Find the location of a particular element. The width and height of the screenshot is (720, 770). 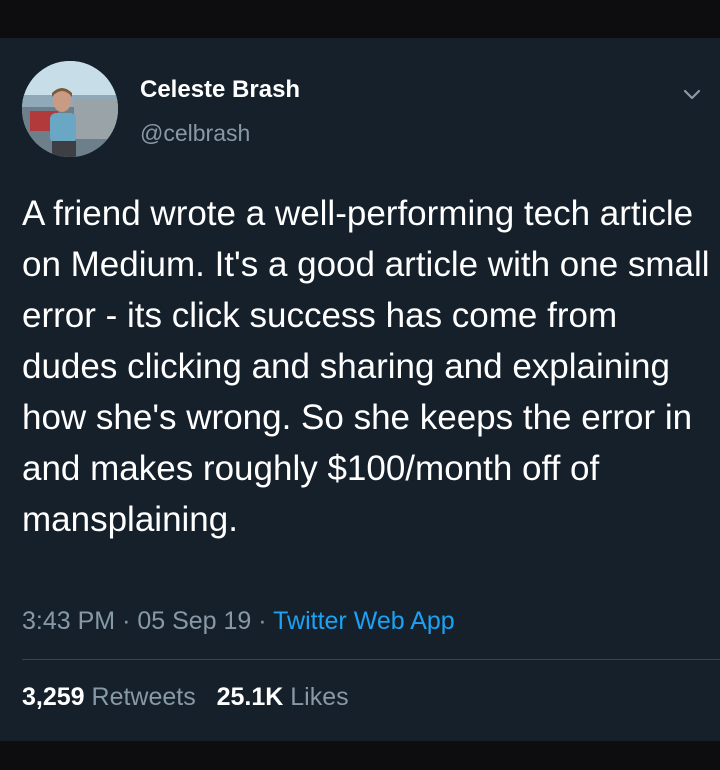

tweet-stats: 3,259 Retweets 25.1K Likes is located at coordinates (185, 697).